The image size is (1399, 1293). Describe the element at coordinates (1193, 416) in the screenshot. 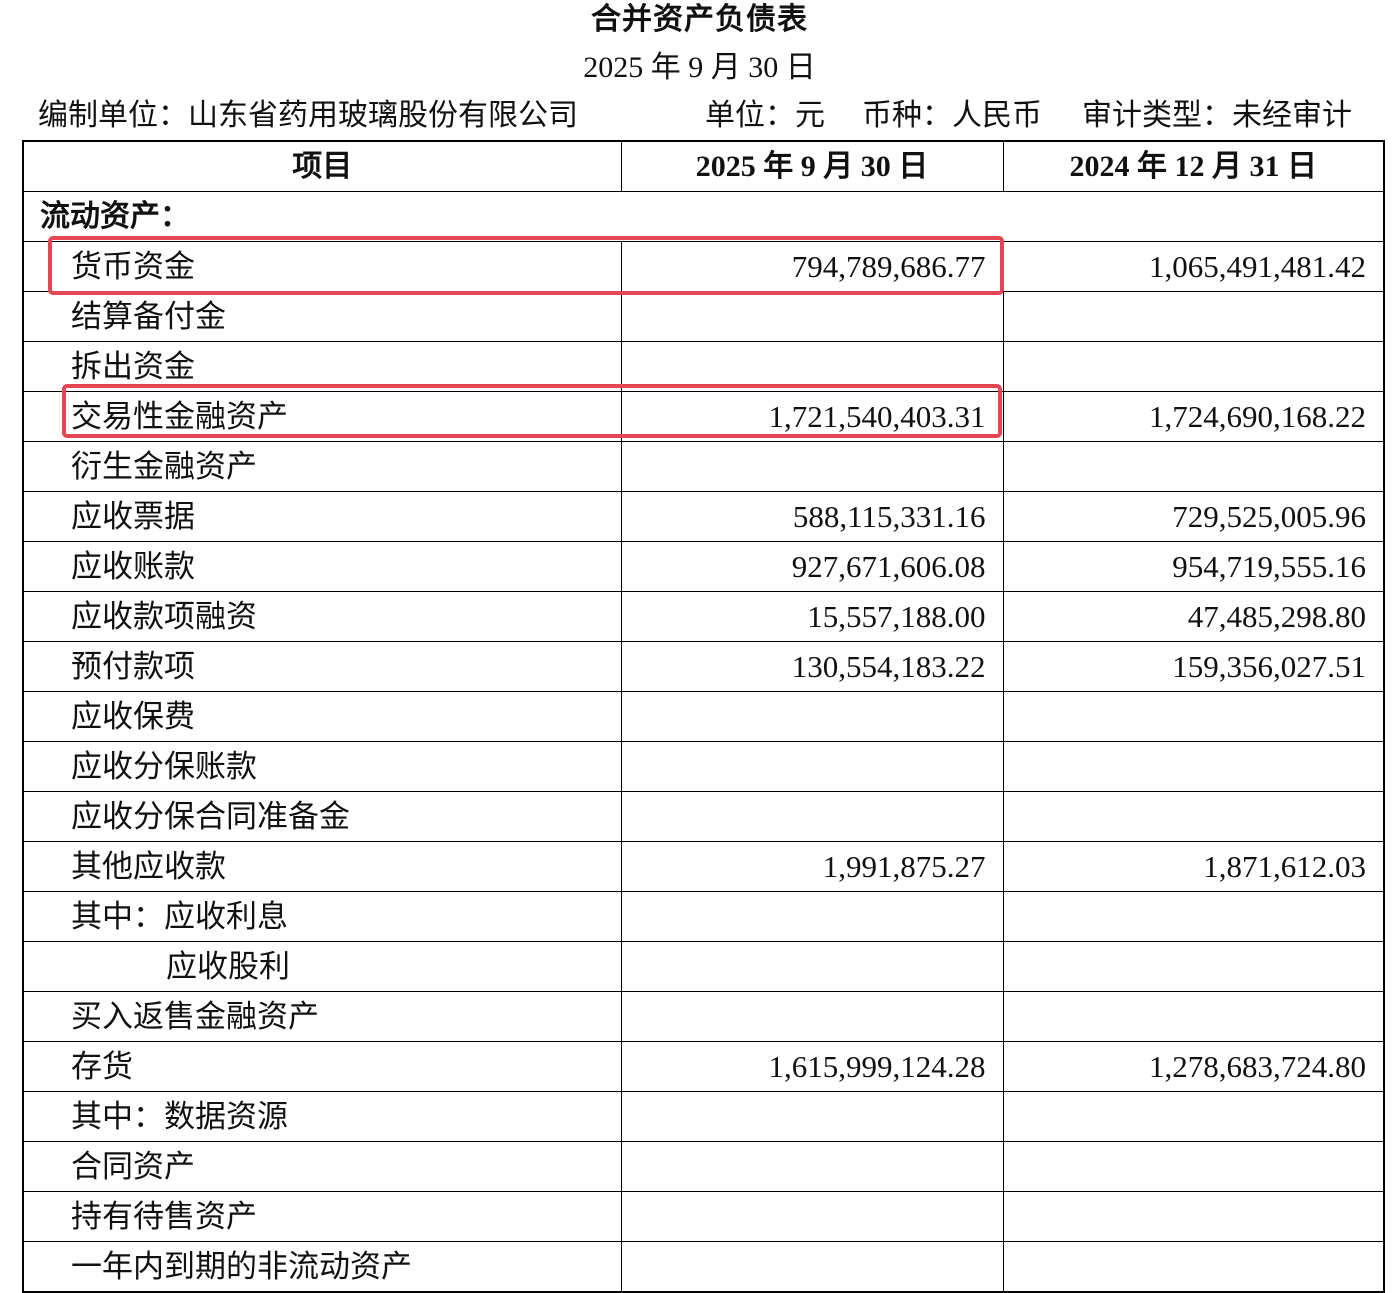

I see `previous-value: 1,724,690,168.22` at that location.